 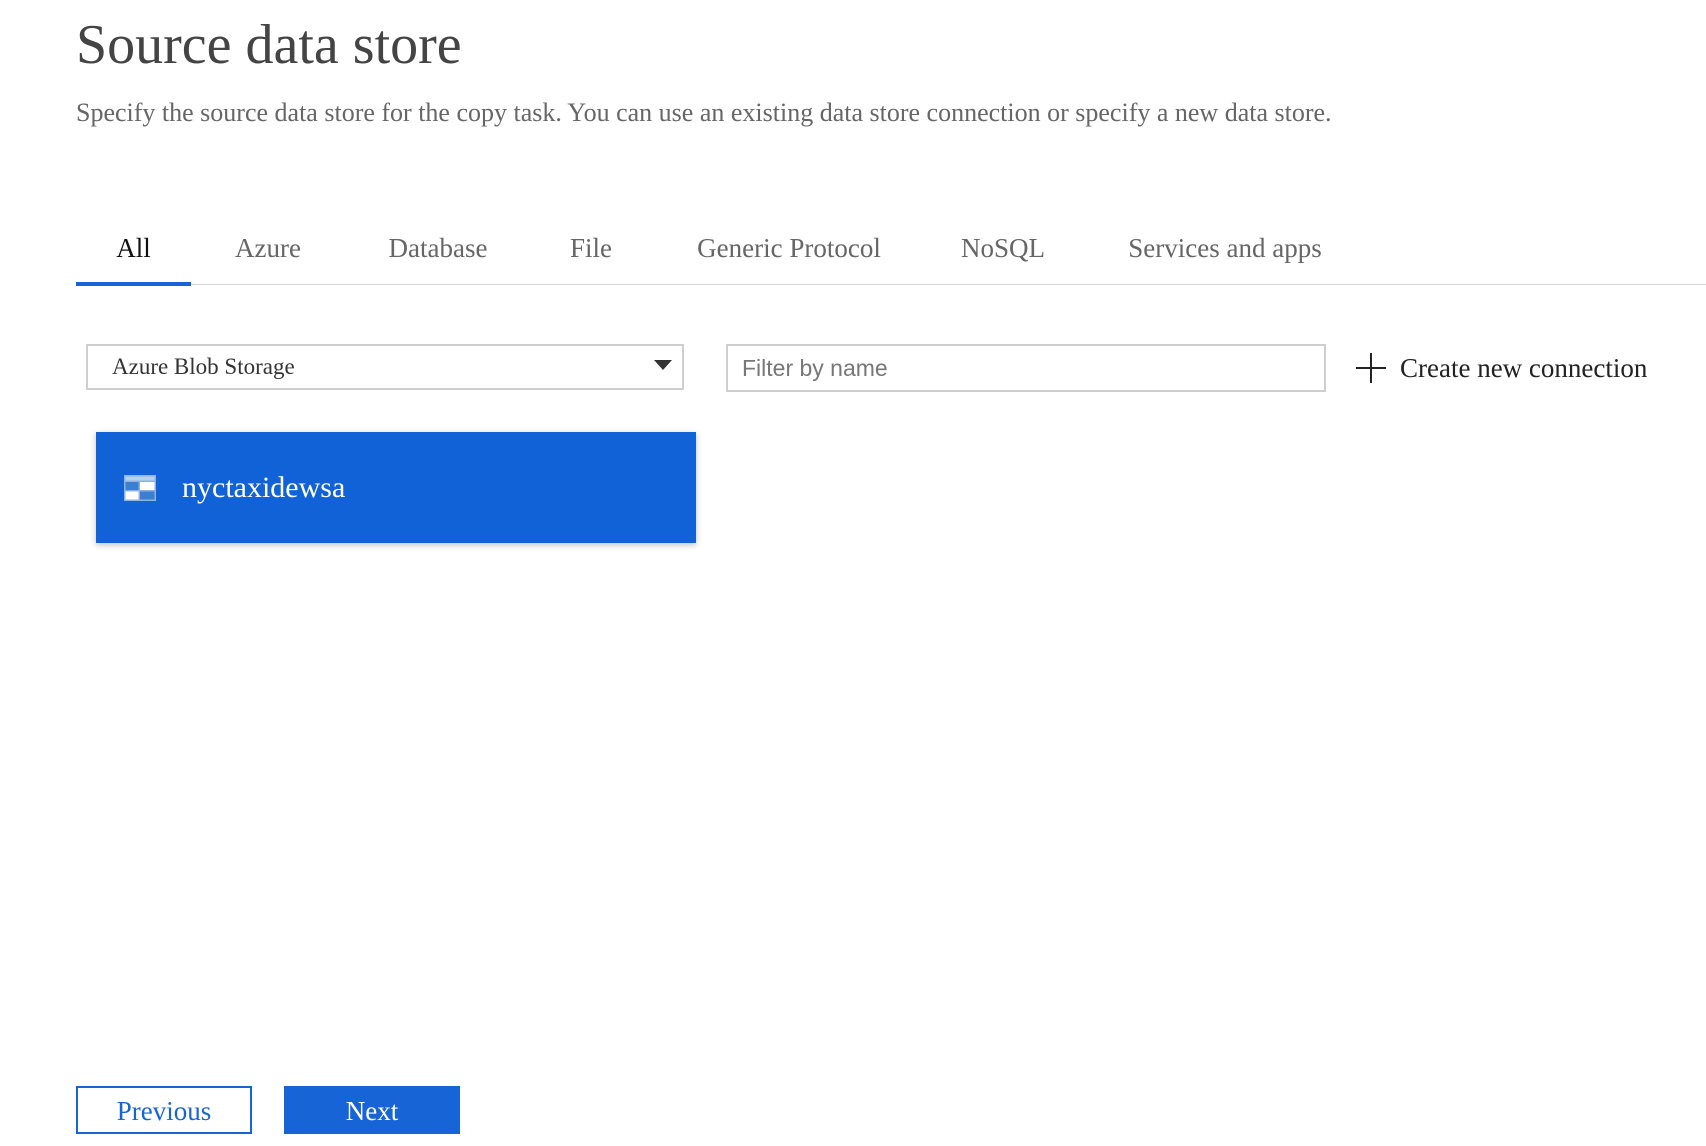 I want to click on filter-by-name-input, so click(x=1026, y=368).